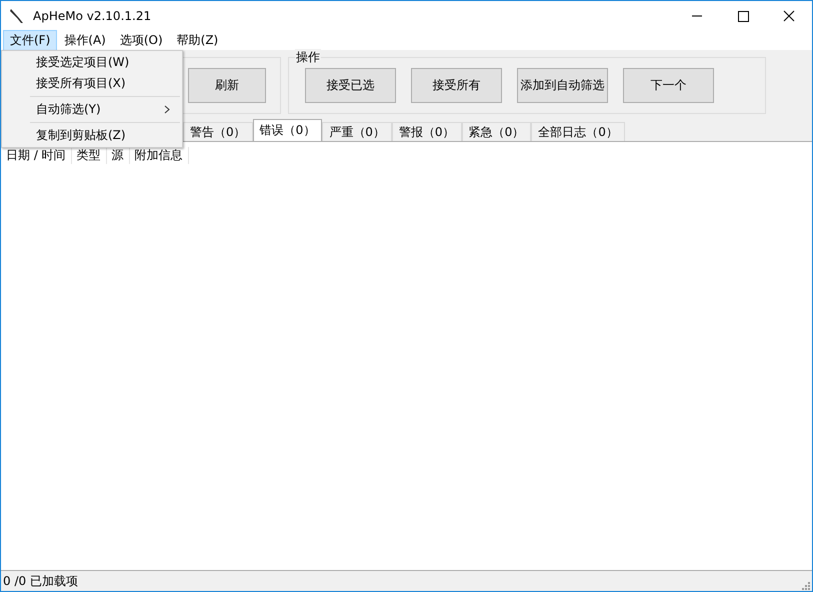  Describe the element at coordinates (92, 135) in the screenshot. I see `menu-item: 复制到剪贴板(Z)` at that location.